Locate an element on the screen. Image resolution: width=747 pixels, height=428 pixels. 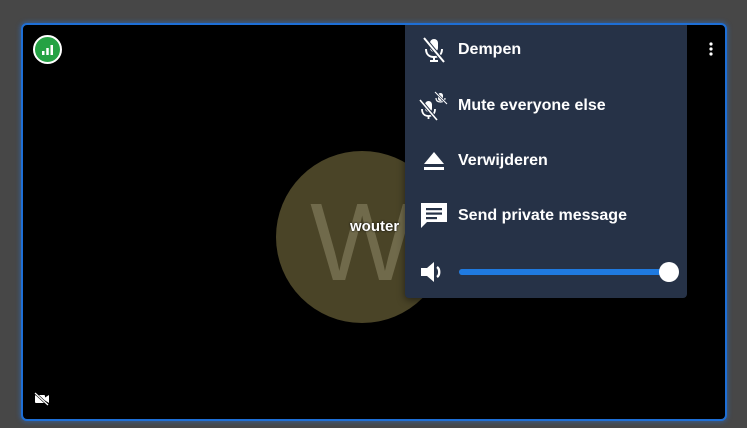
mute-others-icon is located at coordinates (434, 106).